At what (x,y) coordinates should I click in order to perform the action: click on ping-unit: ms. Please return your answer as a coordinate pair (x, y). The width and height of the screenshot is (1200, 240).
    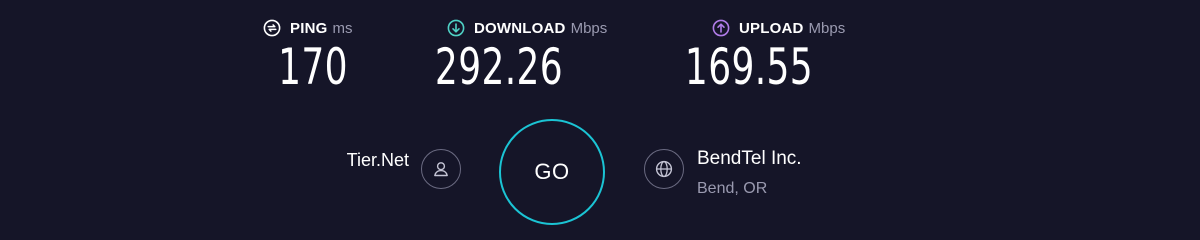
    Looking at the image, I should click on (342, 28).